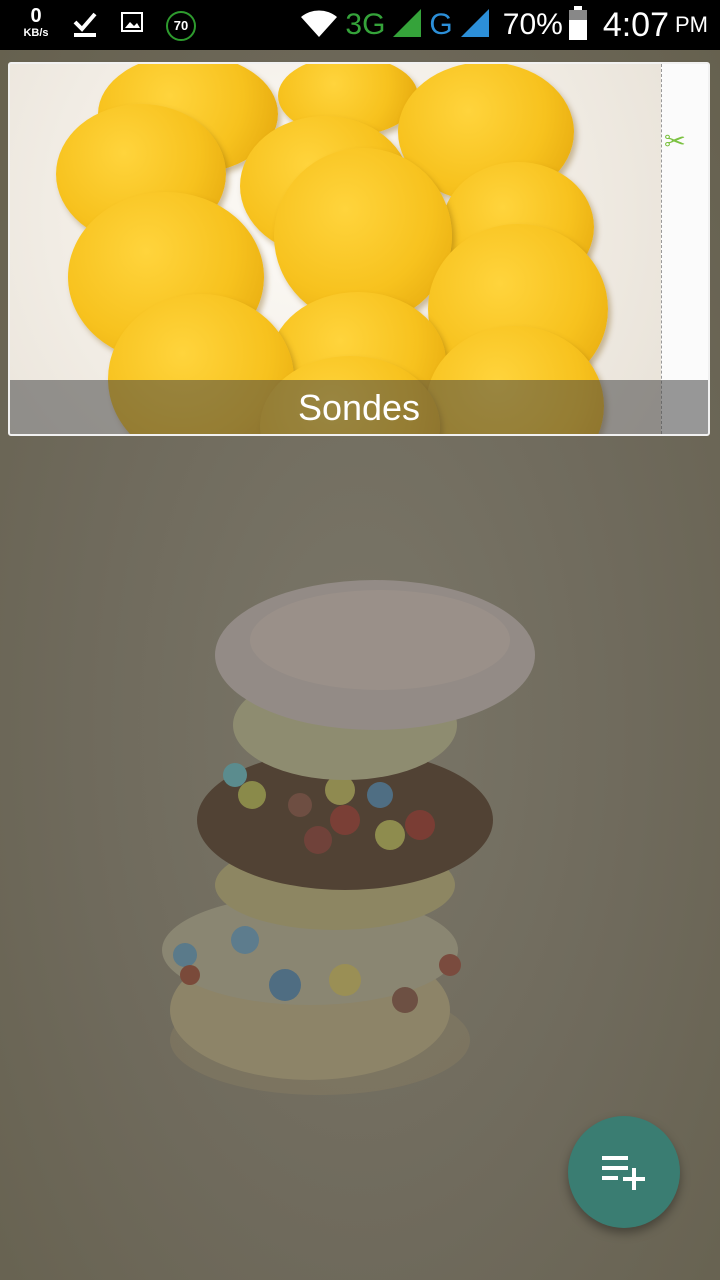 The image size is (720, 1280). I want to click on image-icon, so click(132, 24).